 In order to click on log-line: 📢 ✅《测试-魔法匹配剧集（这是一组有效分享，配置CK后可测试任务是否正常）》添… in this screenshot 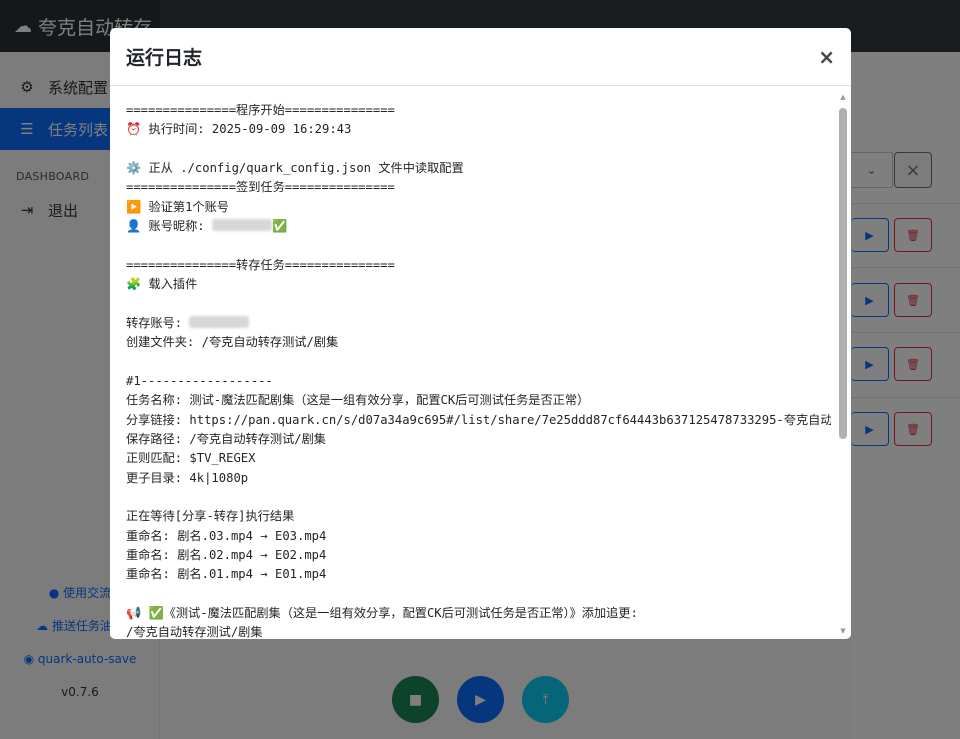, I will do `click(382, 612)`.